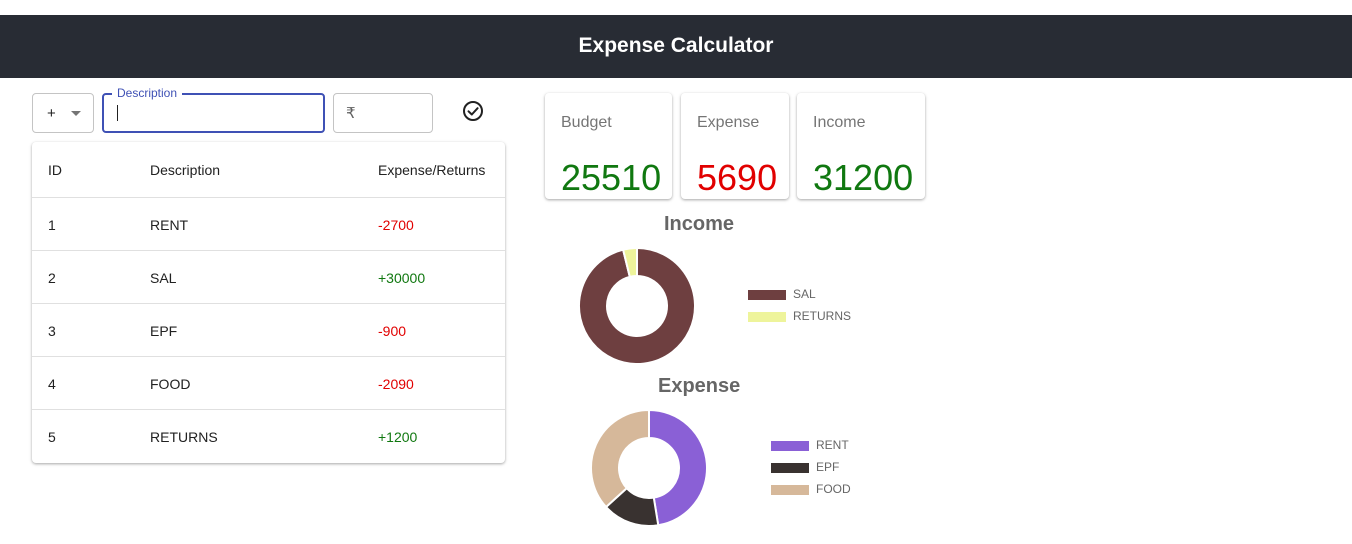 The image size is (1352, 544). I want to click on expense-donut-chart, so click(649, 467).